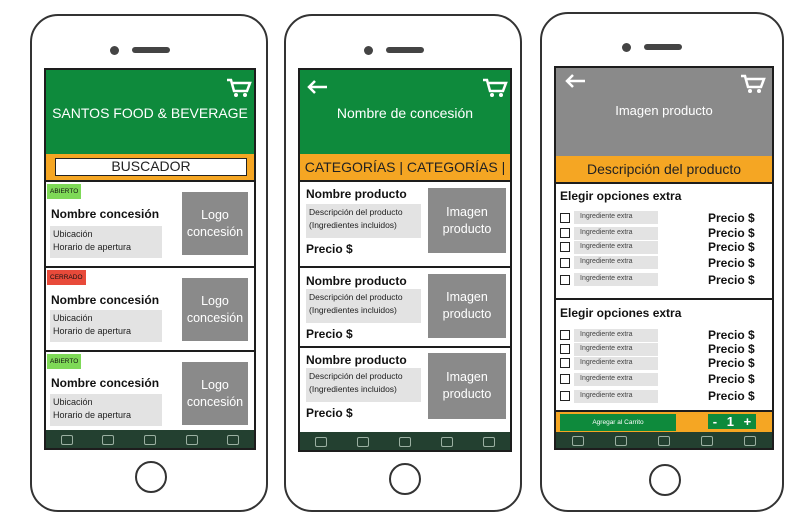 The height and width of the screenshot is (524, 794). What do you see at coordinates (621, 313) in the screenshot?
I see `section-title: Elegir opciones extra` at bounding box center [621, 313].